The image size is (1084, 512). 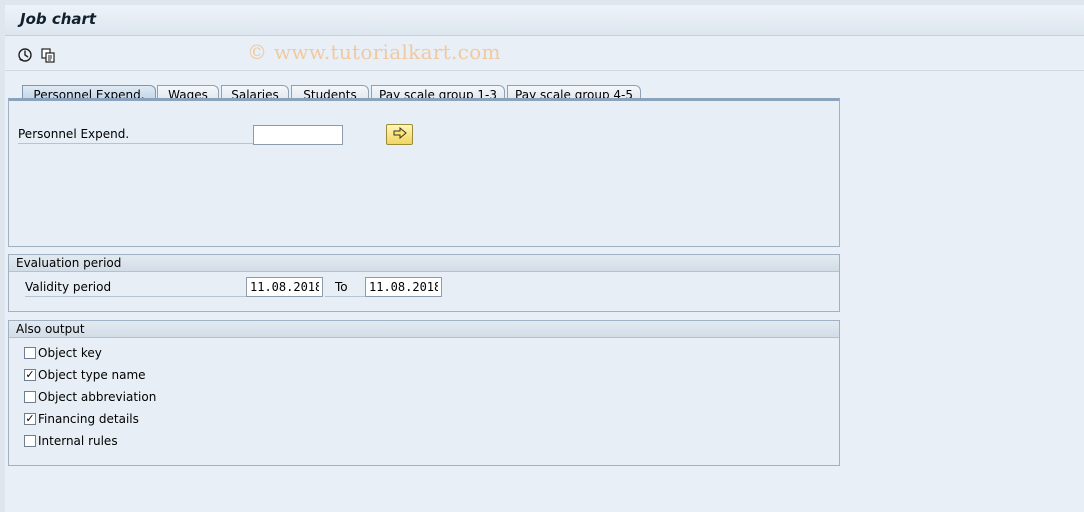 What do you see at coordinates (544, 20) in the screenshot?
I see `title-bar: Job chart` at bounding box center [544, 20].